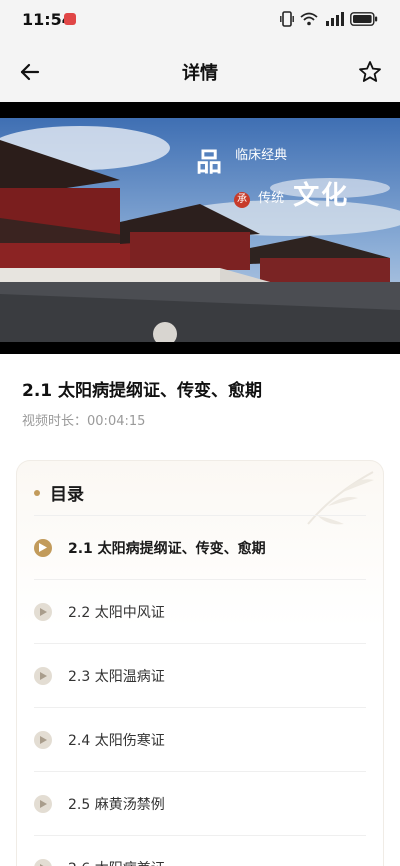 The height and width of the screenshot is (866, 400). What do you see at coordinates (200, 19) in the screenshot?
I see `status-bar: 11:54` at bounding box center [200, 19].